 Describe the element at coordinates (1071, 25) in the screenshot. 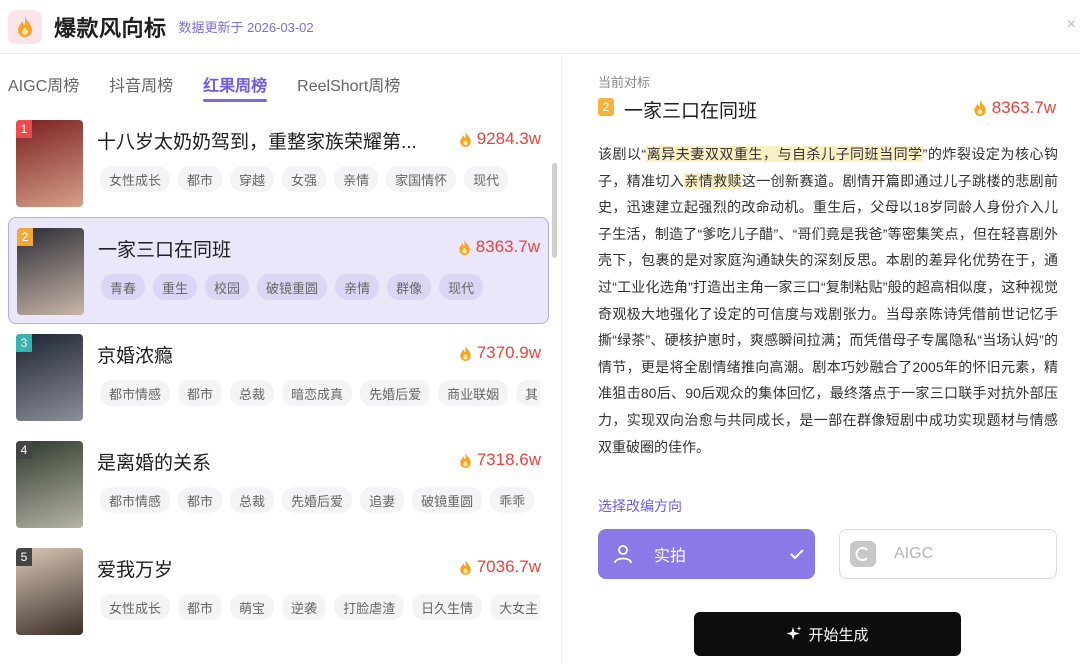

I see `close-icon: ×` at that location.